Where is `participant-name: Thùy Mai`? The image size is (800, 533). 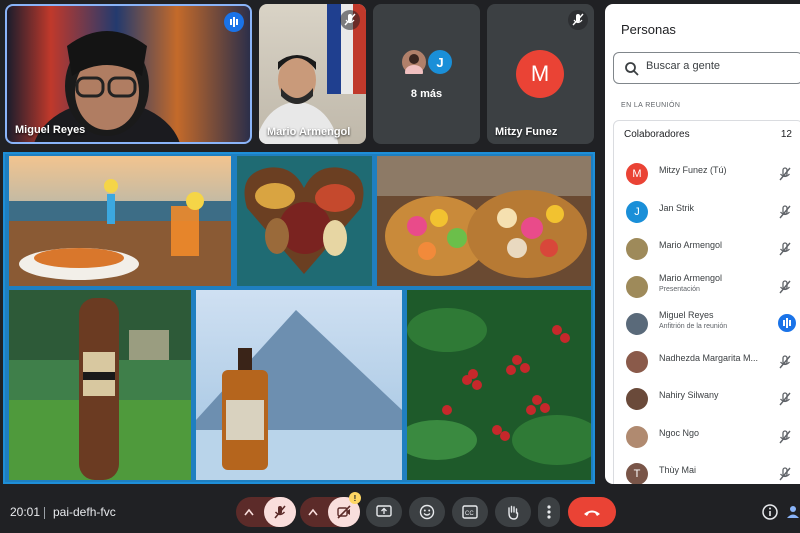
participant-name: Thùy Mai is located at coordinates (678, 470).